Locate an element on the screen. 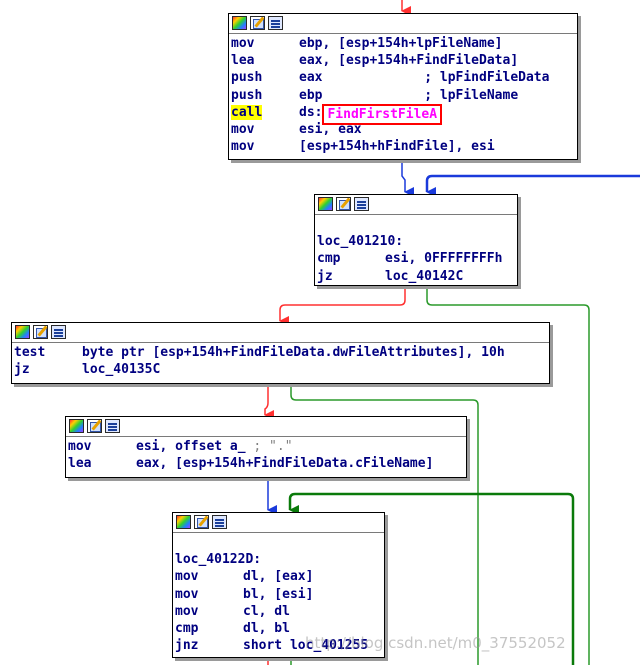  mnemonic: test is located at coordinates (30, 352).